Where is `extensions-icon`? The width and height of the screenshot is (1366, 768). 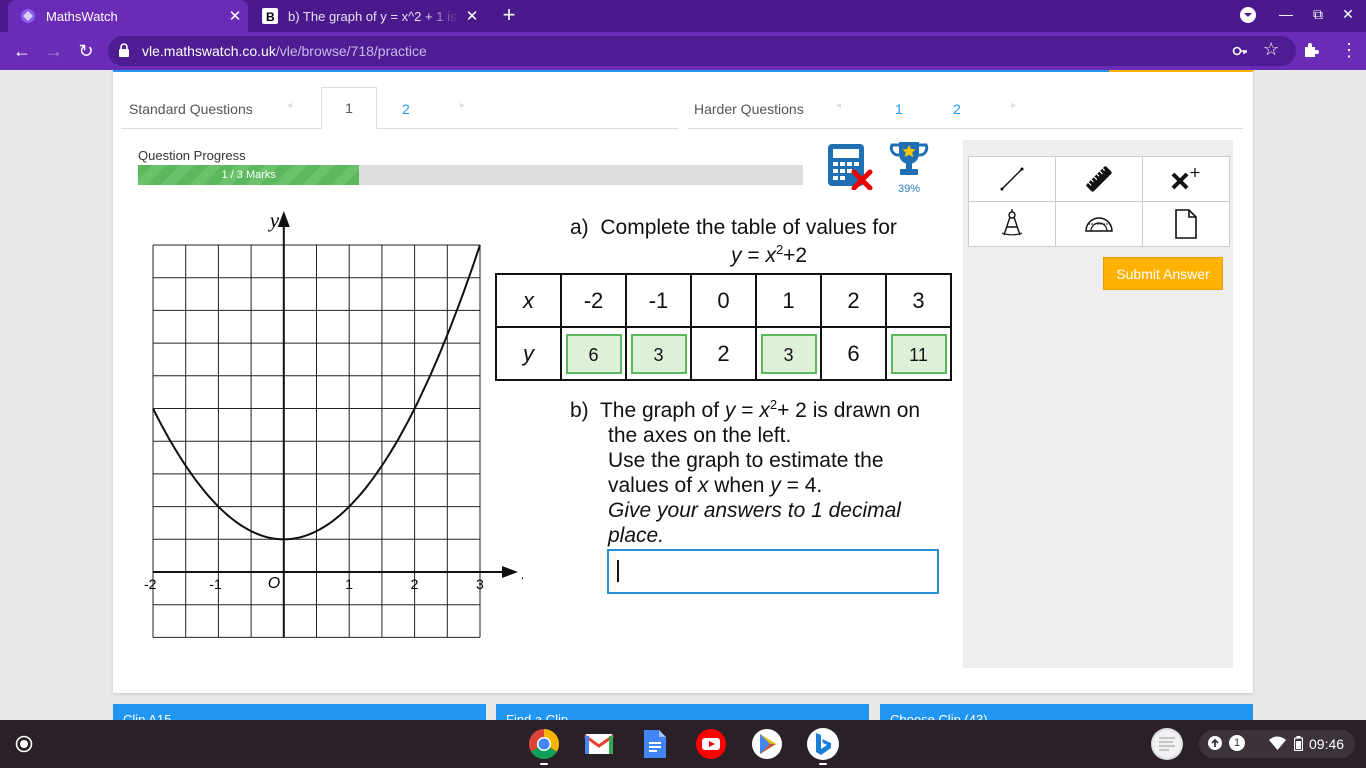 extensions-icon is located at coordinates (1311, 52).